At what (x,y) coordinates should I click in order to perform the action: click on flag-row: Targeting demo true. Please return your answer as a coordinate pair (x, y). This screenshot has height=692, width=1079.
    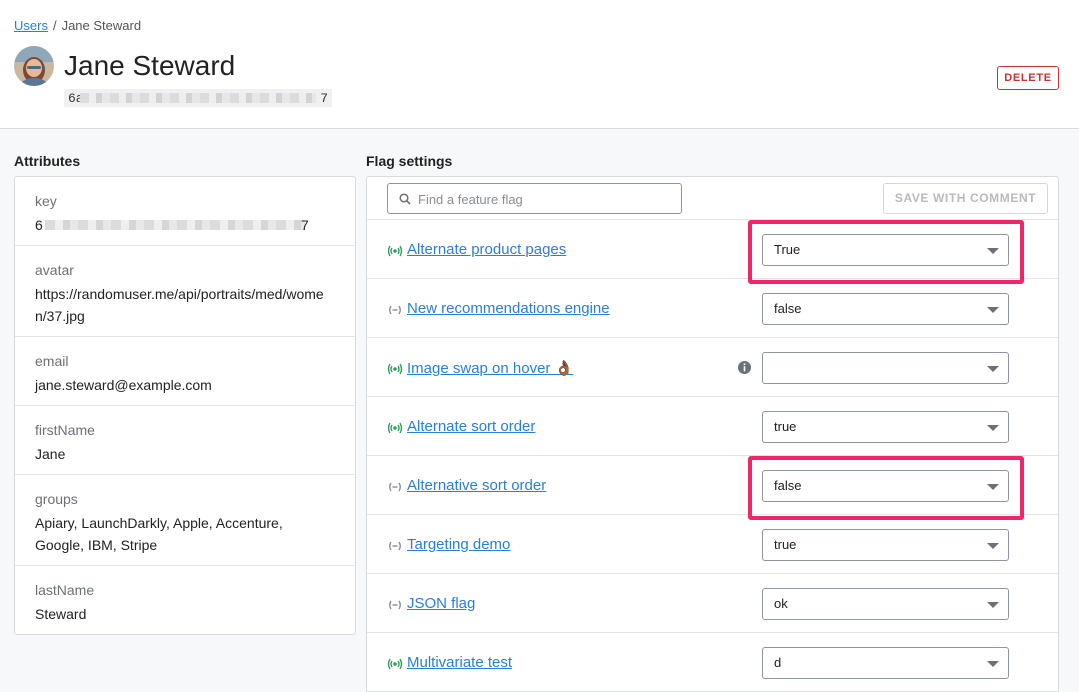
    Looking at the image, I should click on (712, 544).